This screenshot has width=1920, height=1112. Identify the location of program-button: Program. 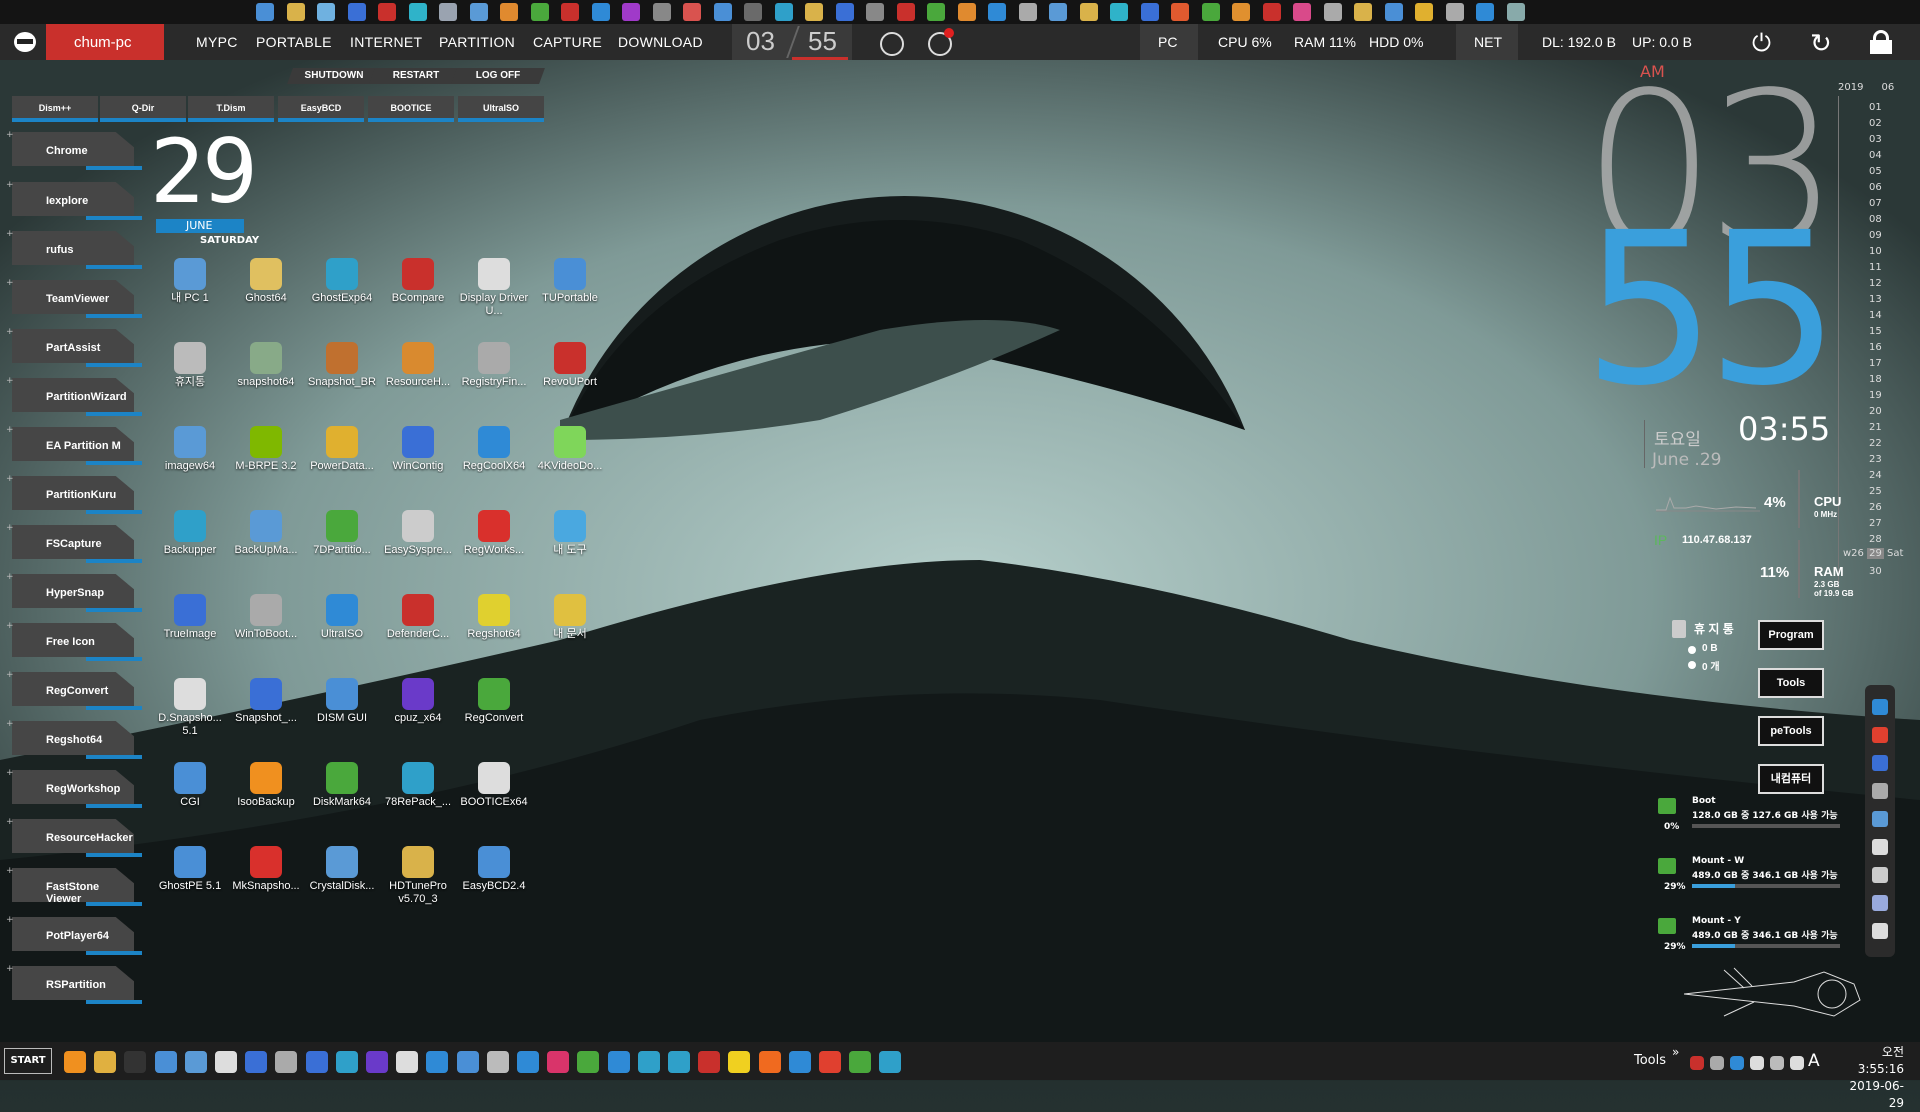
(1791, 635).